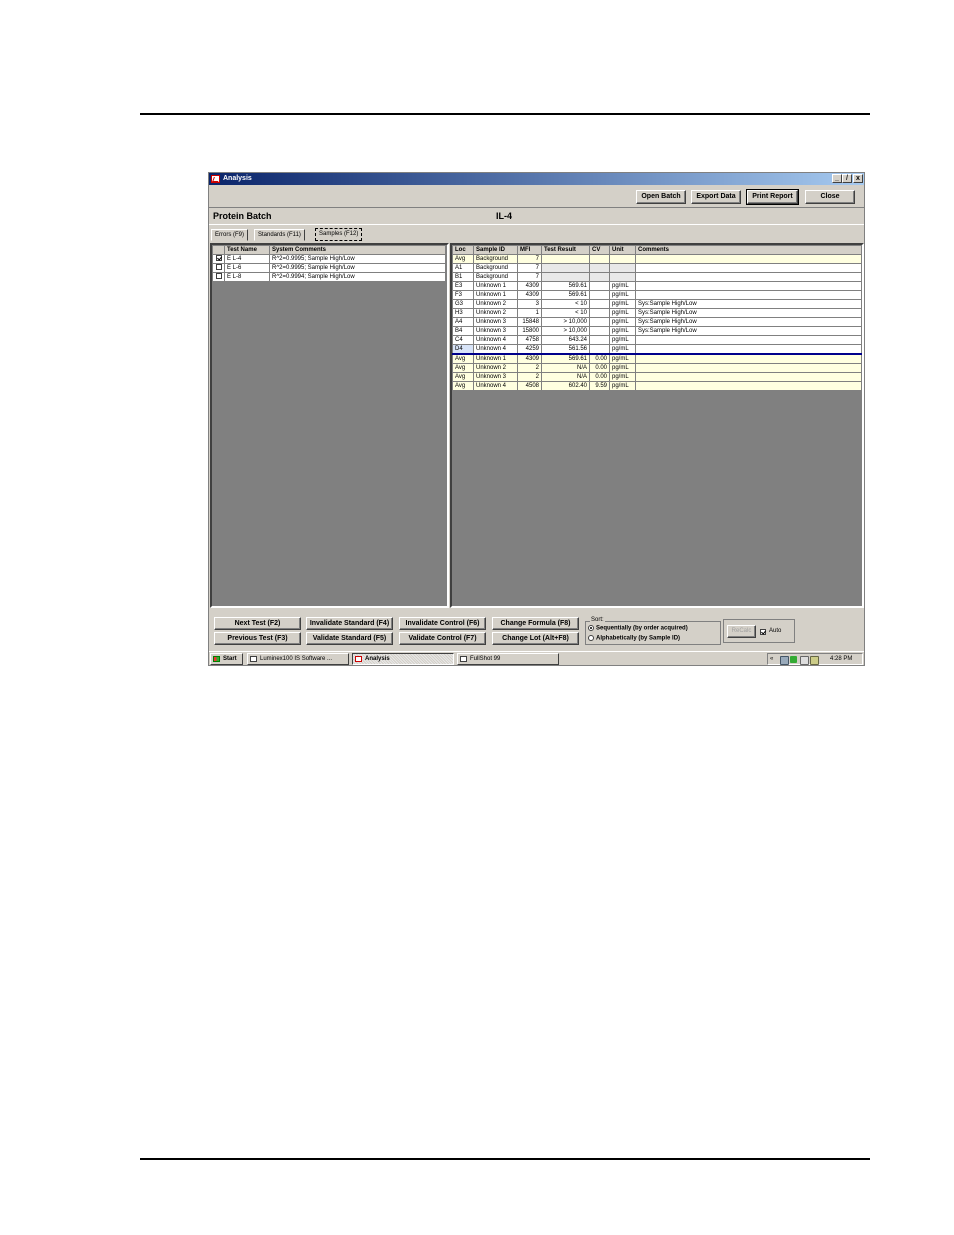 The width and height of the screenshot is (954, 1235). Describe the element at coordinates (495, 386) in the screenshot. I see `sample-id-cell: Unknown 4` at that location.